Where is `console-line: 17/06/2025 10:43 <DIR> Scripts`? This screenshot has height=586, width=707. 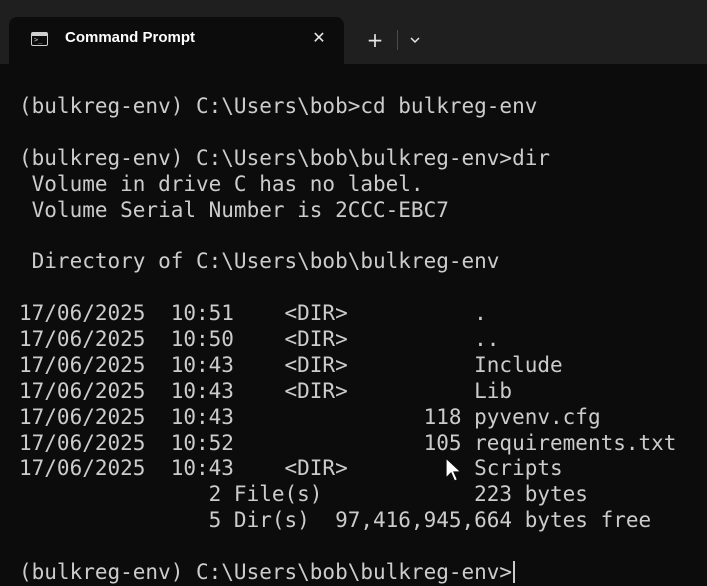
console-line: 17/06/2025 10:43 <DIR> Scripts is located at coordinates (291, 468).